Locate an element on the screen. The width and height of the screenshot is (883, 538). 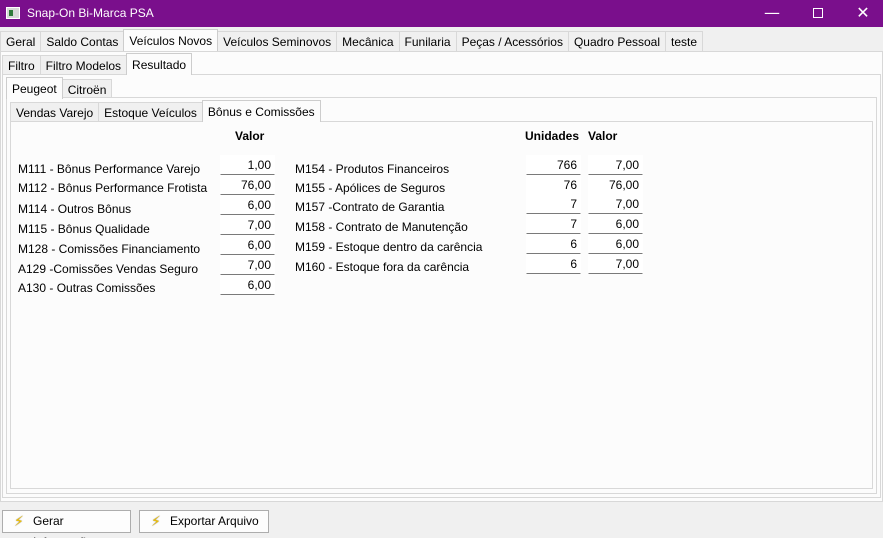
brand-tab-bar: Peugeot Citroën is located at coordinates (59, 88).